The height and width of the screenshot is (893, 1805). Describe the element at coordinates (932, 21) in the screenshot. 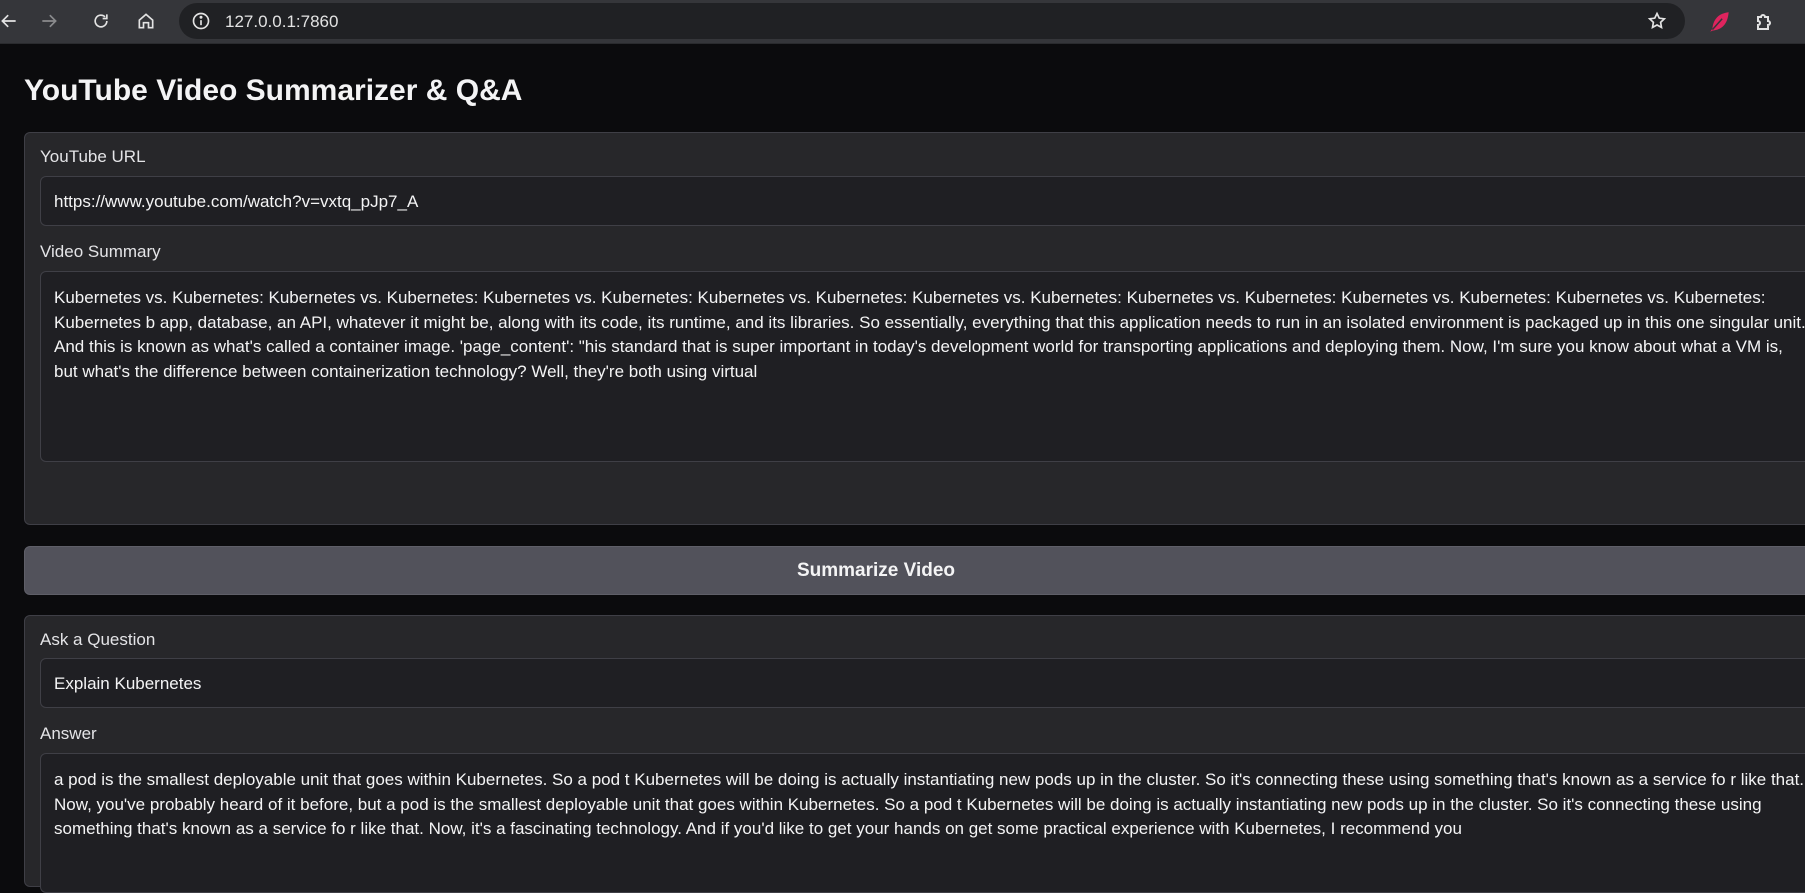

I see `address-bar: 127.0.0.1:7860` at that location.